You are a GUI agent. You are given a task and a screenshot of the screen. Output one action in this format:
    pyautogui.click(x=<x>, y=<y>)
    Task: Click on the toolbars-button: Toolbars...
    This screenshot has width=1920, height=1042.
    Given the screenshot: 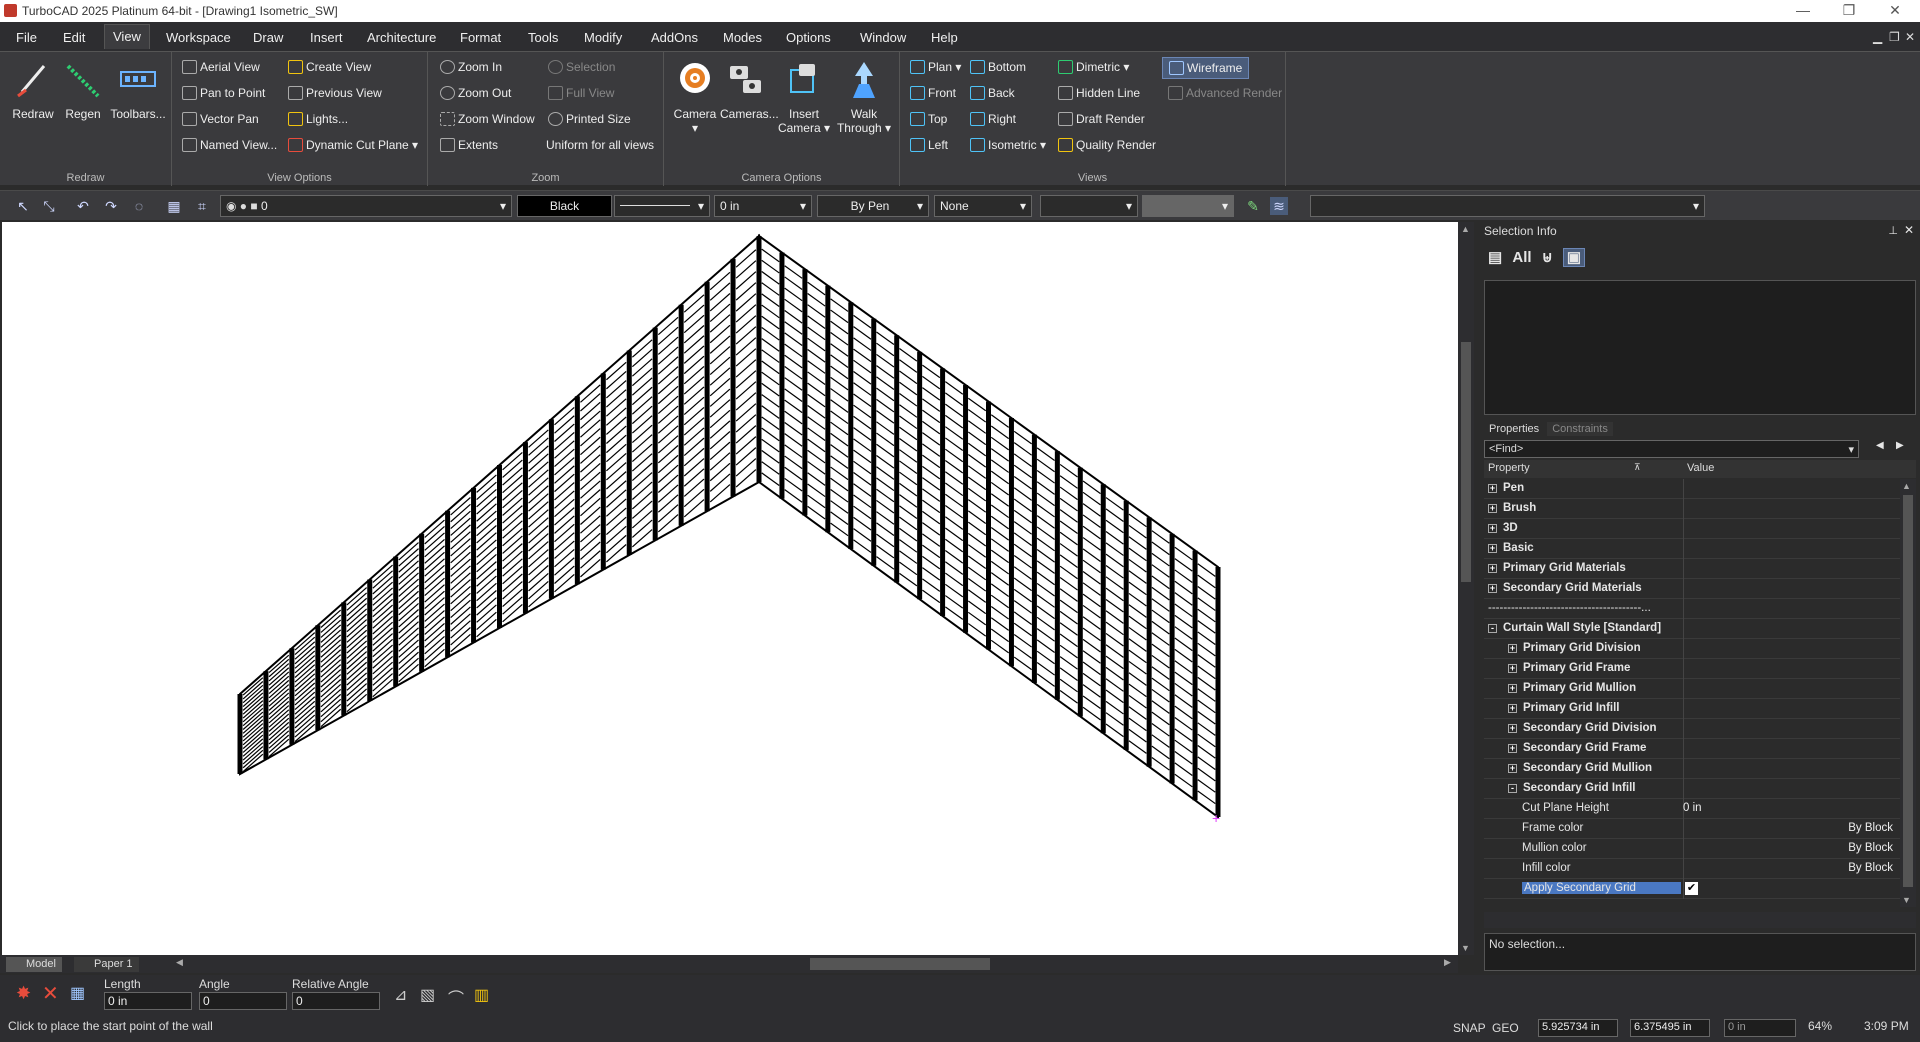 What is the action you would take?
    pyautogui.click(x=138, y=90)
    